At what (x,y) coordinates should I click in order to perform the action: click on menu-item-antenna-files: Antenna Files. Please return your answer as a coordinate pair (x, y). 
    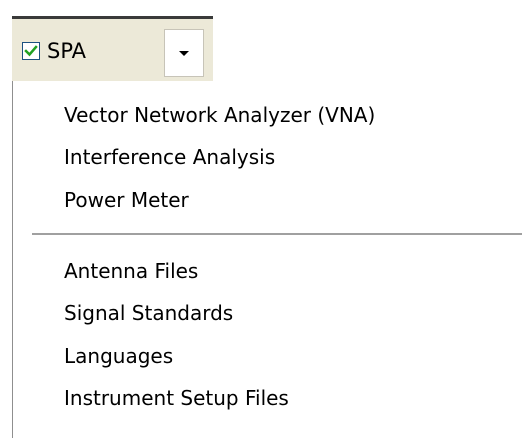
    Looking at the image, I should click on (131, 271).